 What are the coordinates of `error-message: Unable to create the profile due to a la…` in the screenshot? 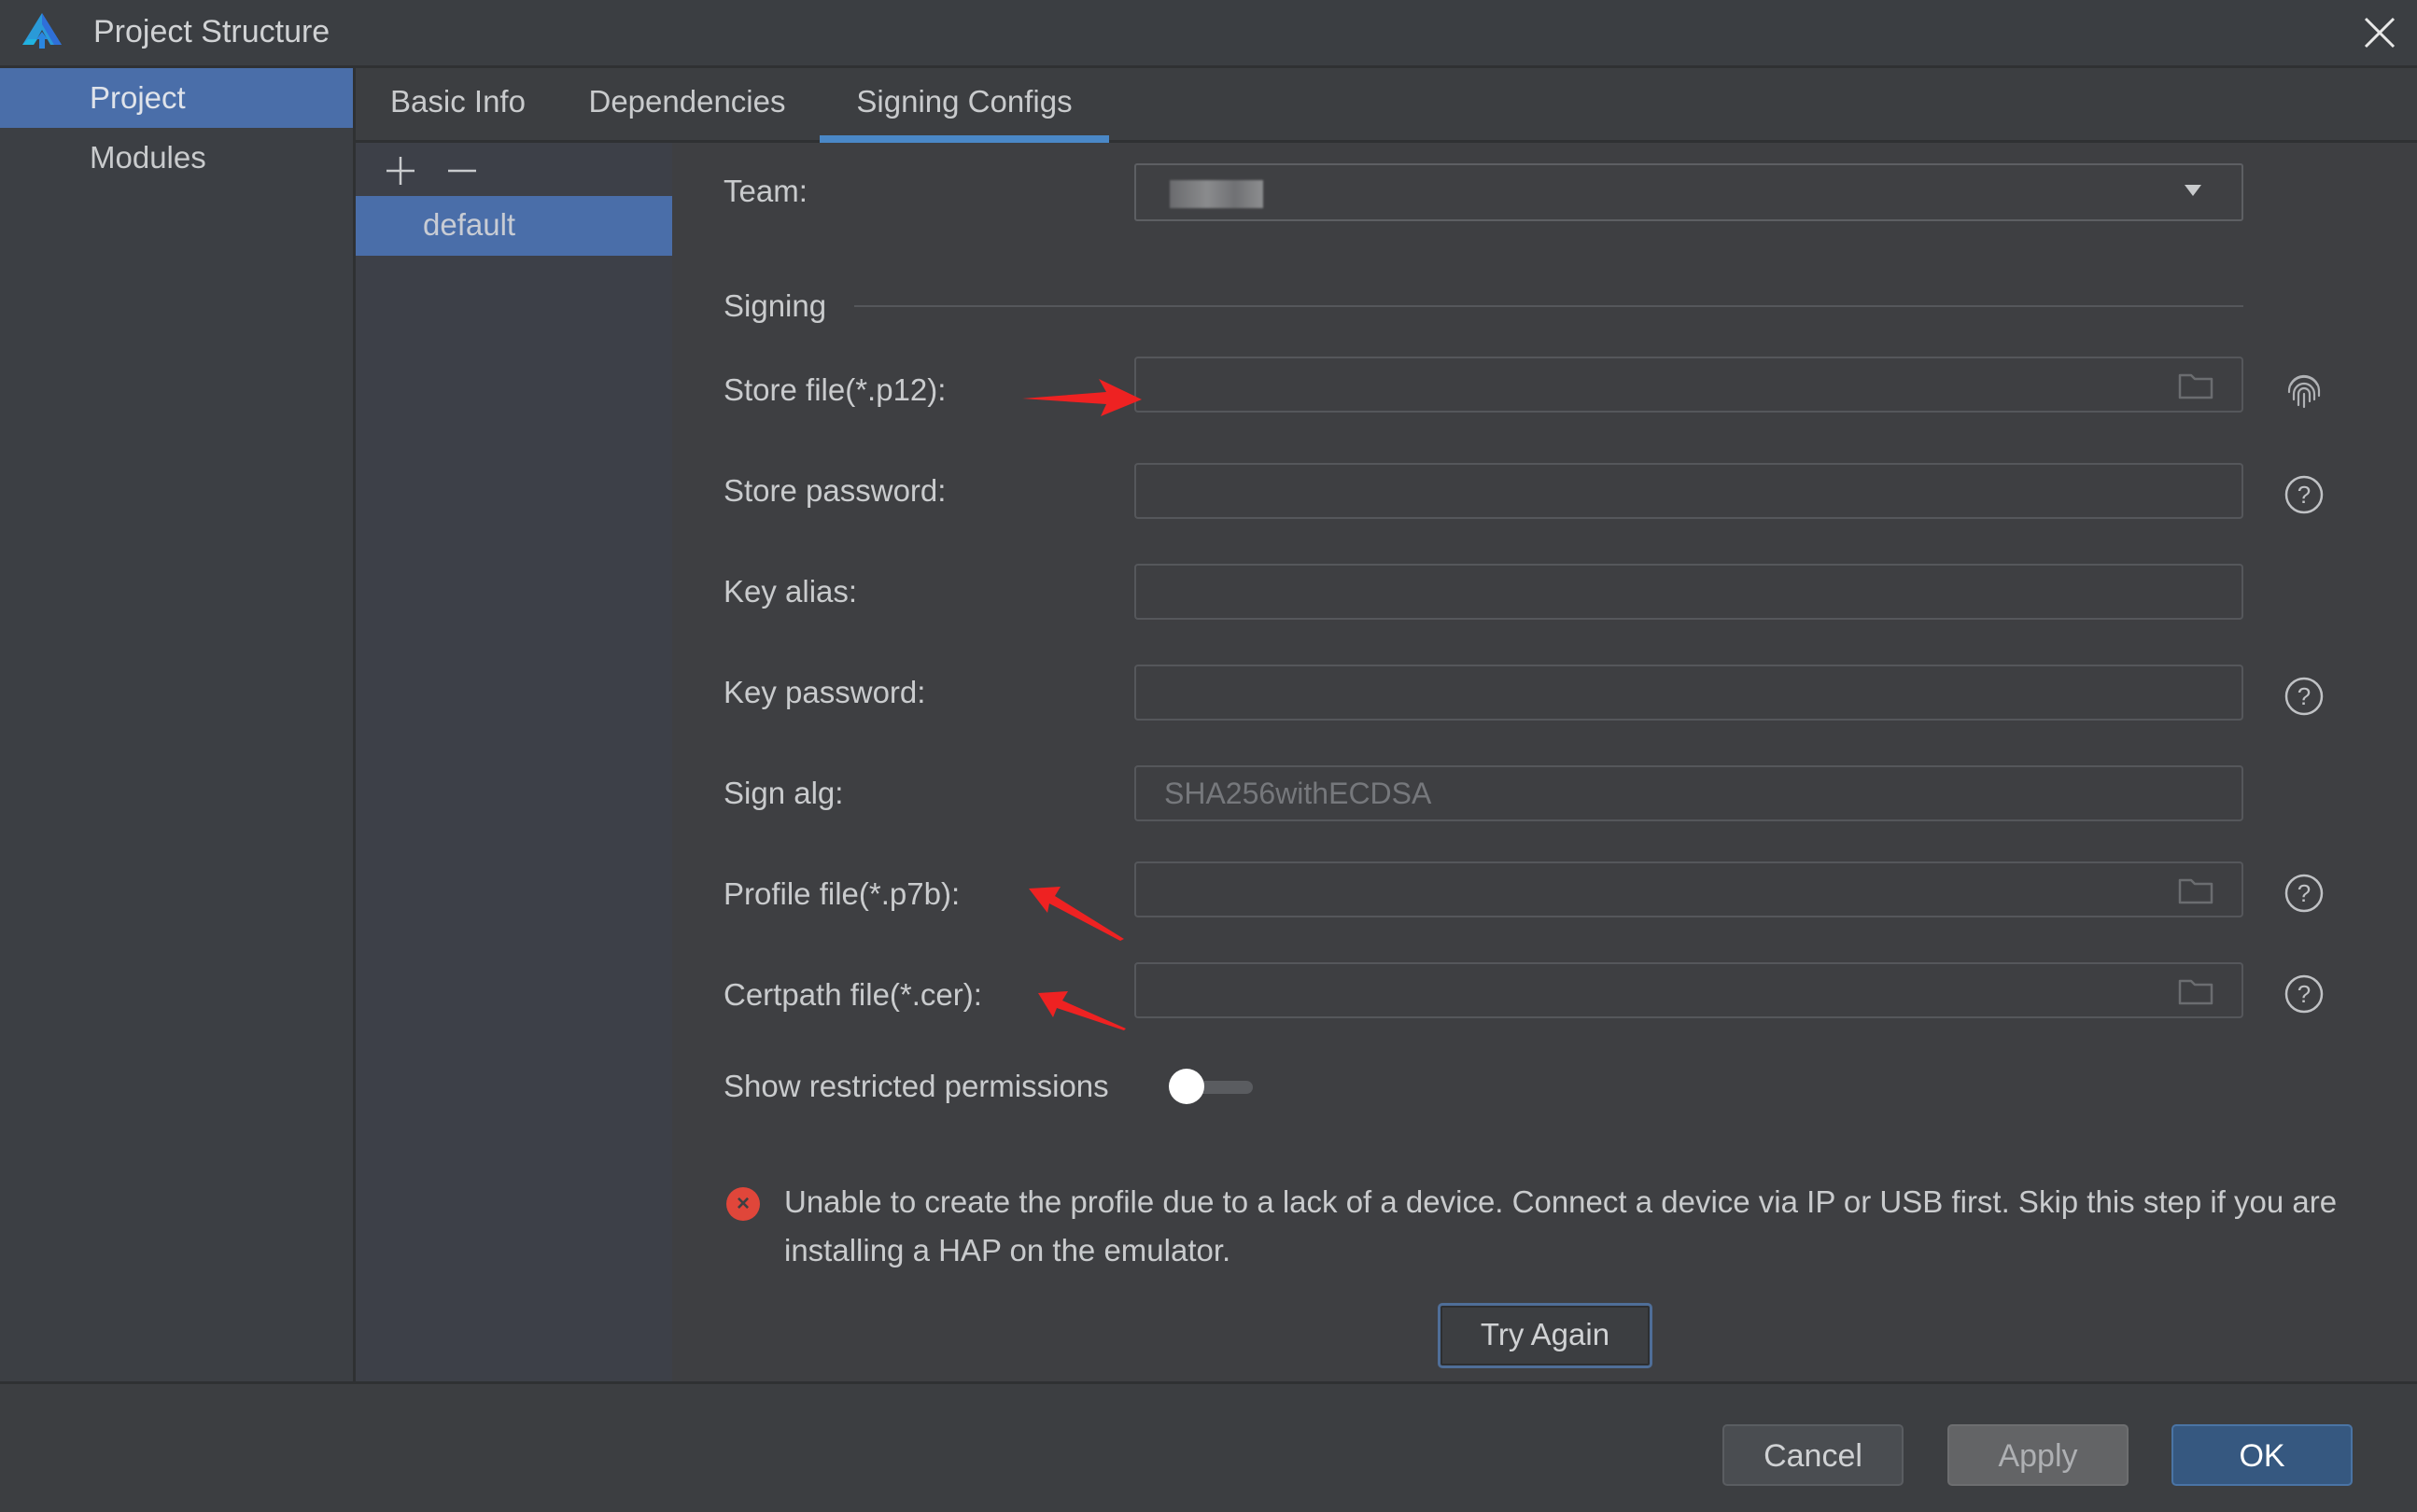 It's located at (1561, 1225).